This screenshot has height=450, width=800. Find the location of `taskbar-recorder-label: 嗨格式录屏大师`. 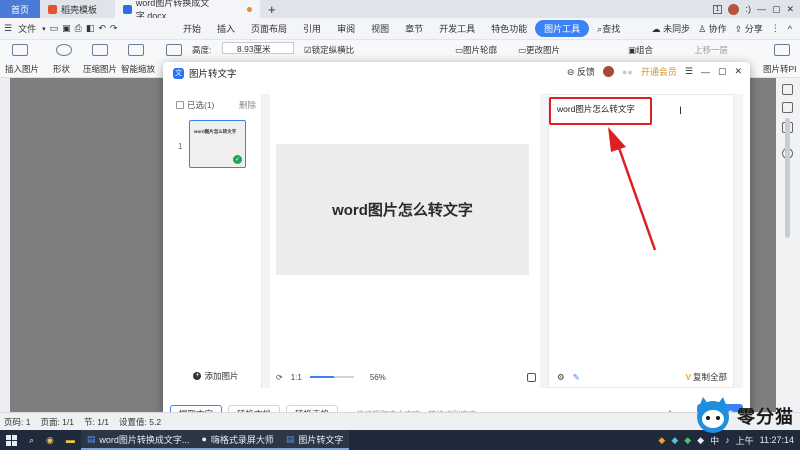

taskbar-recorder-label: 嗨格式录屏大师 is located at coordinates (242, 439).